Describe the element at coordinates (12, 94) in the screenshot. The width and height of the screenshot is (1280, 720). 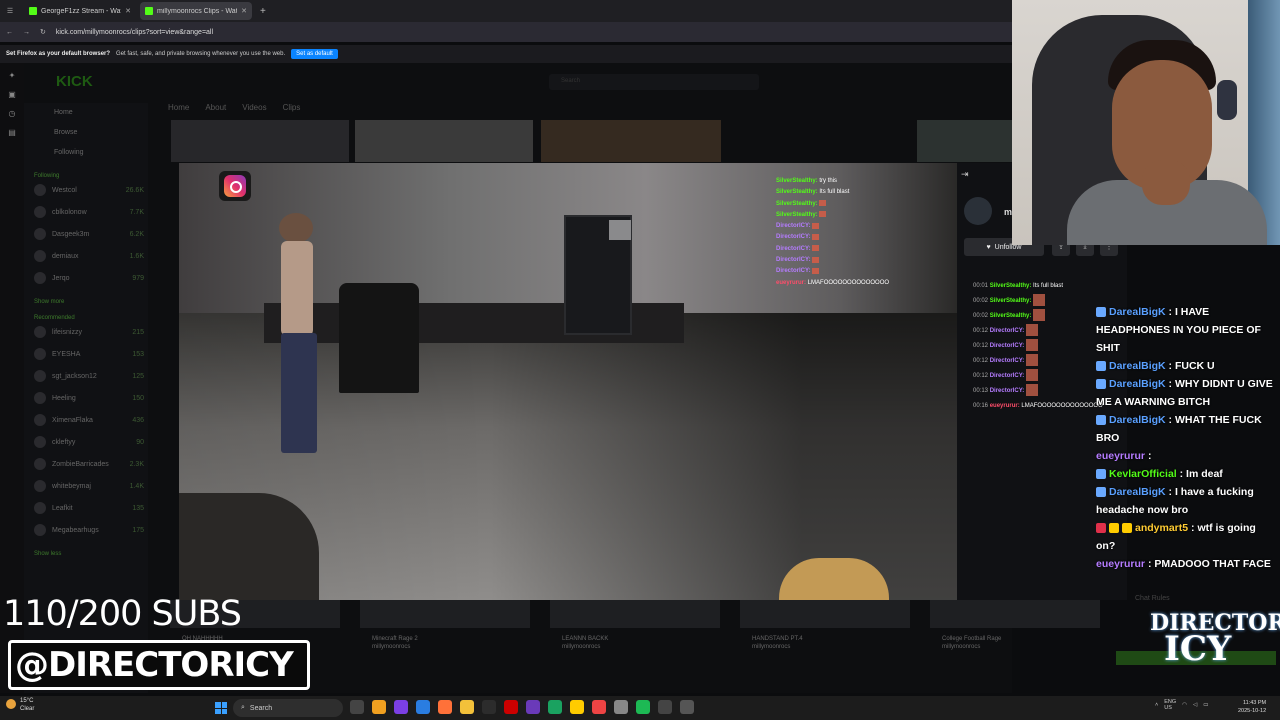
I see `bookmark-icon: ▣` at that location.